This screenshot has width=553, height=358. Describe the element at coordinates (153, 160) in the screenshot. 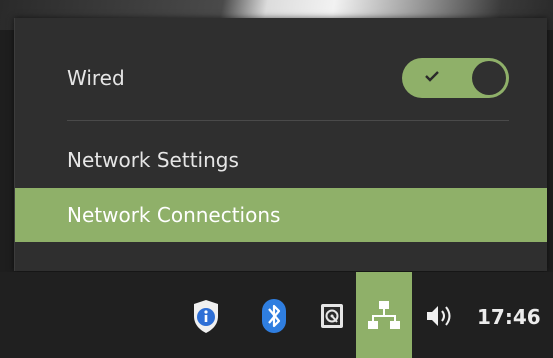

I see `network-settings-label: Network Settings` at that location.